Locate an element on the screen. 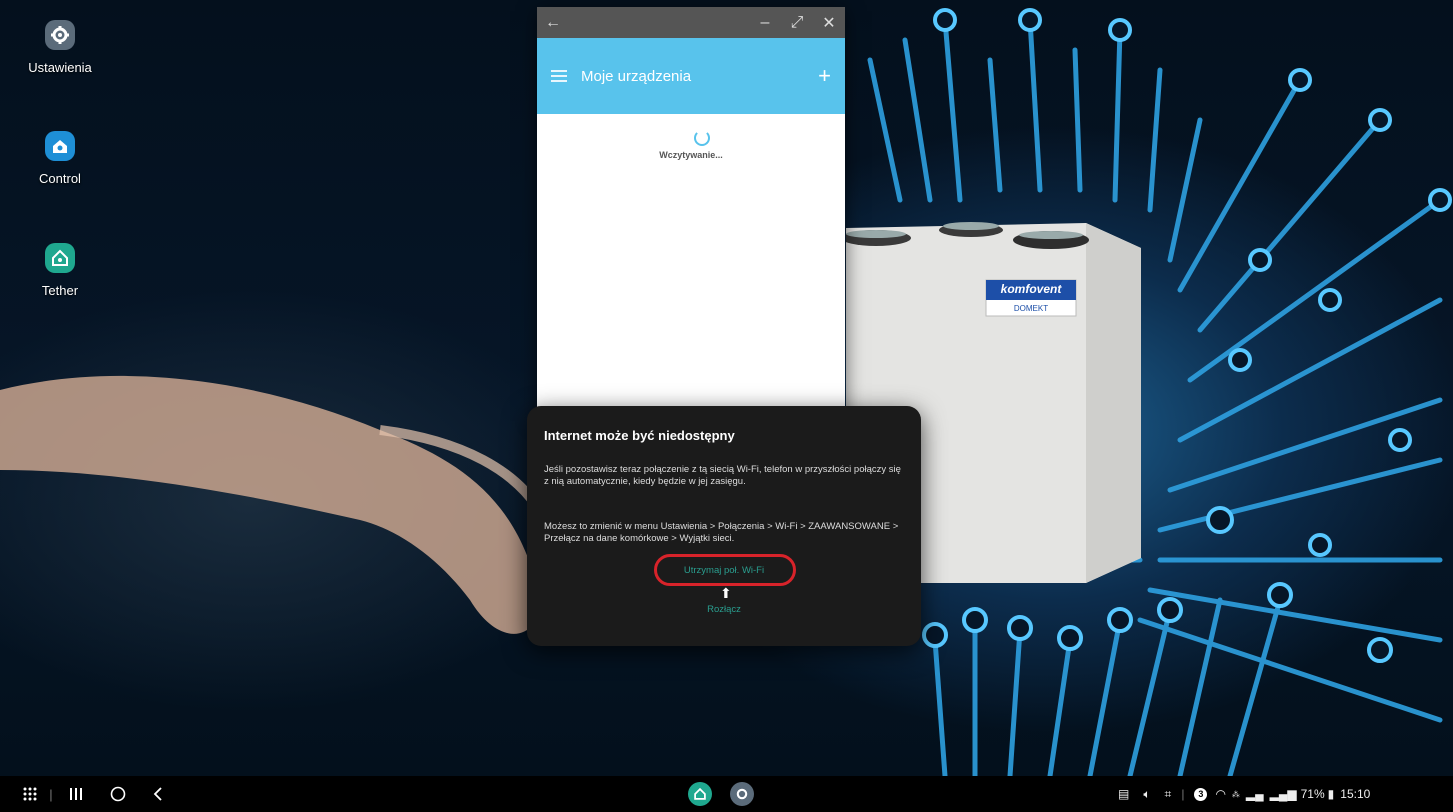  lte-icon: ⁂ is located at coordinates (1235, 794).